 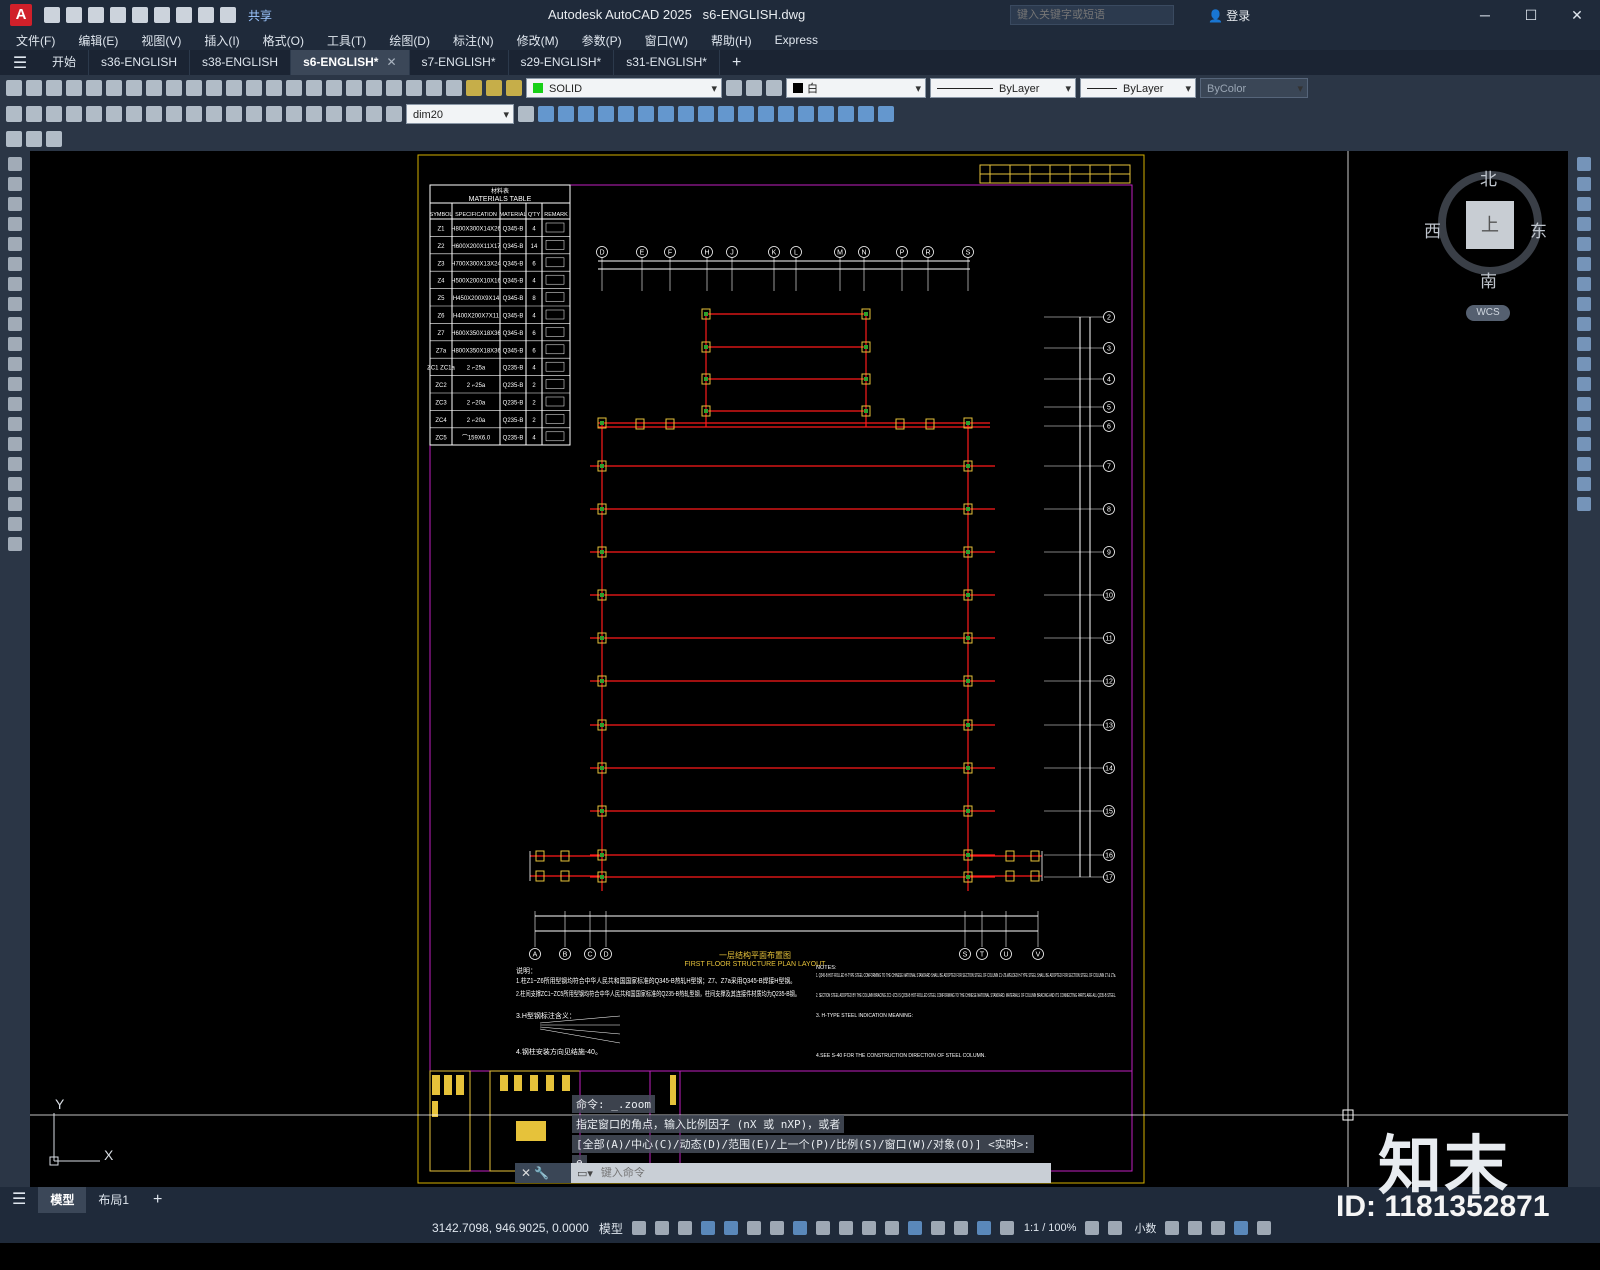 I want to click on view-top-icon, so click(x=566, y=114).